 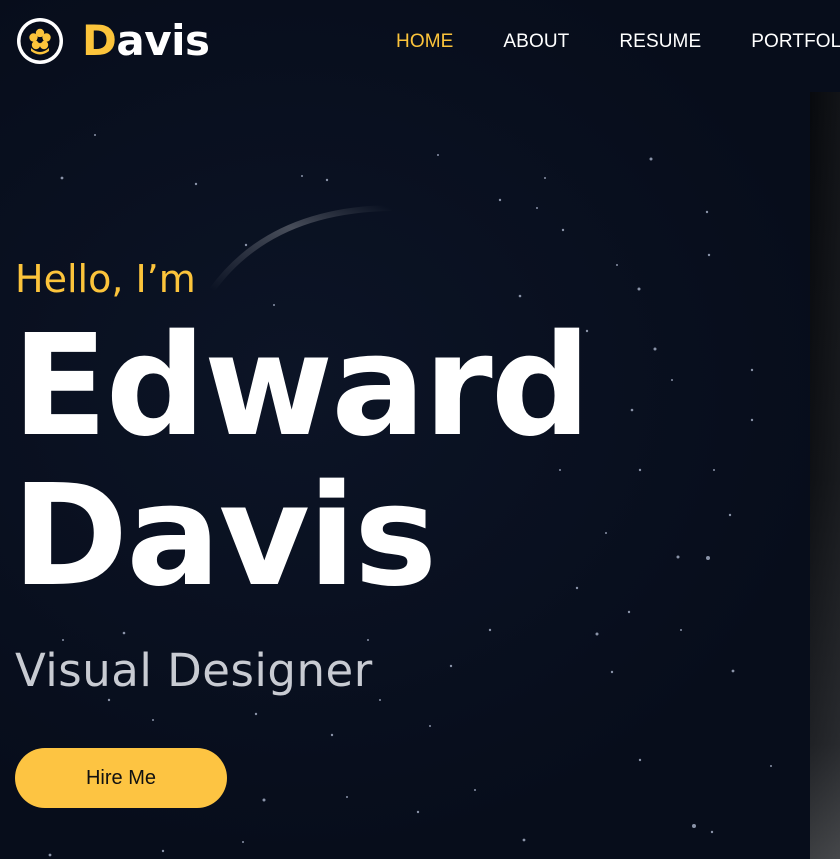 What do you see at coordinates (163, 40) in the screenshot?
I see `brand-rest: avis` at bounding box center [163, 40].